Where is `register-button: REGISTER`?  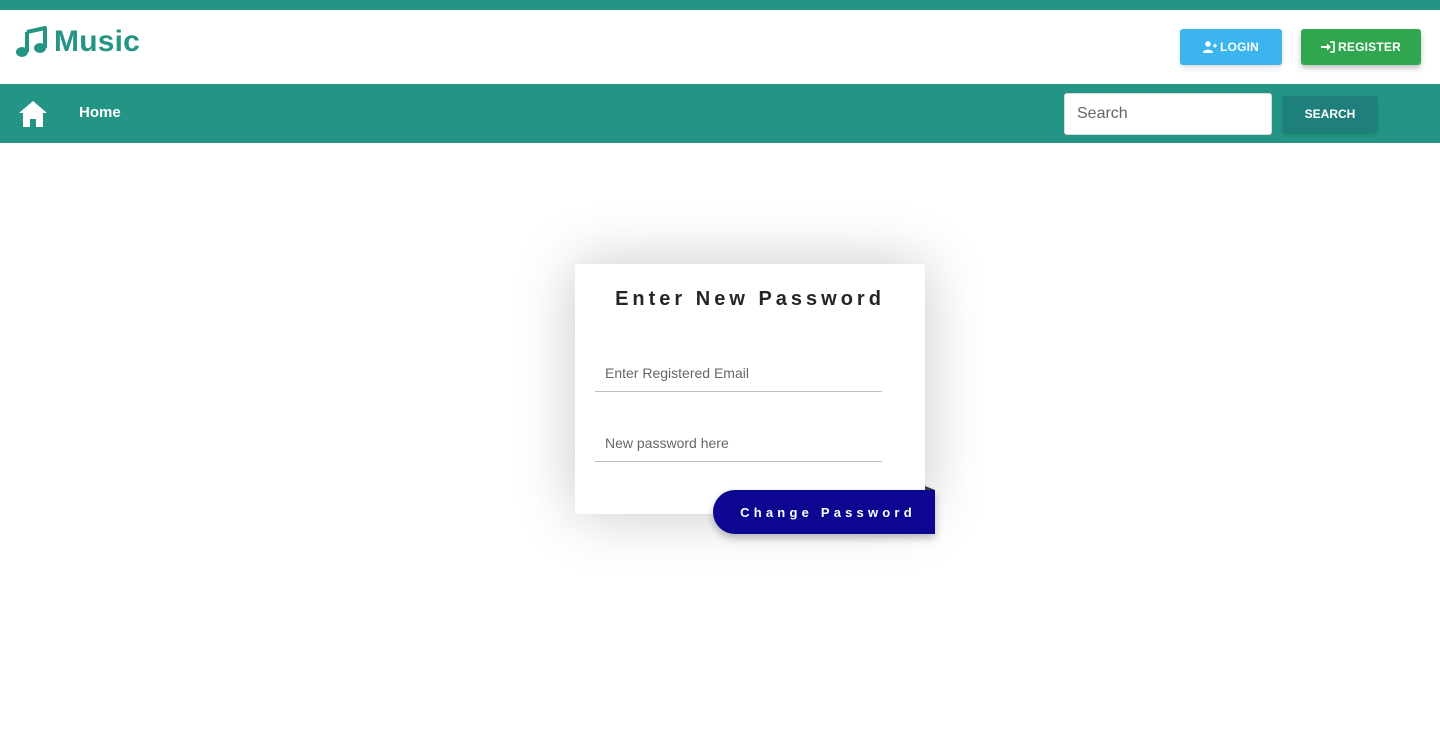 register-button: REGISTER is located at coordinates (1361, 47).